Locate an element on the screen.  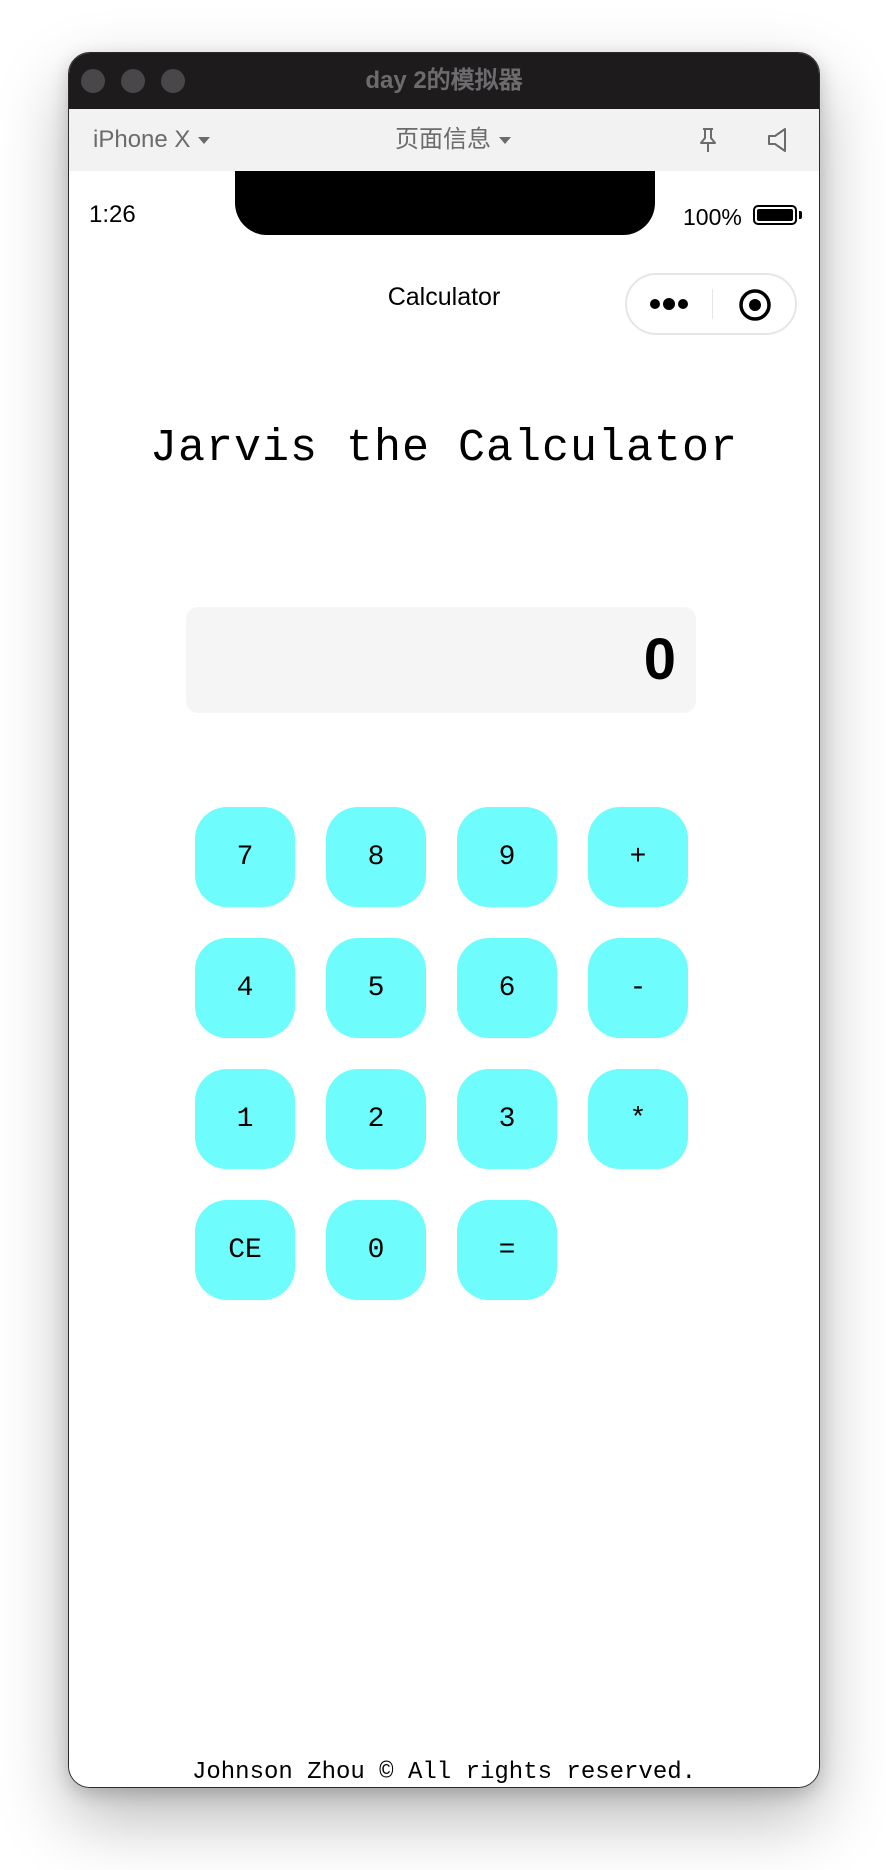
key-6: 6 is located at coordinates (507, 988).